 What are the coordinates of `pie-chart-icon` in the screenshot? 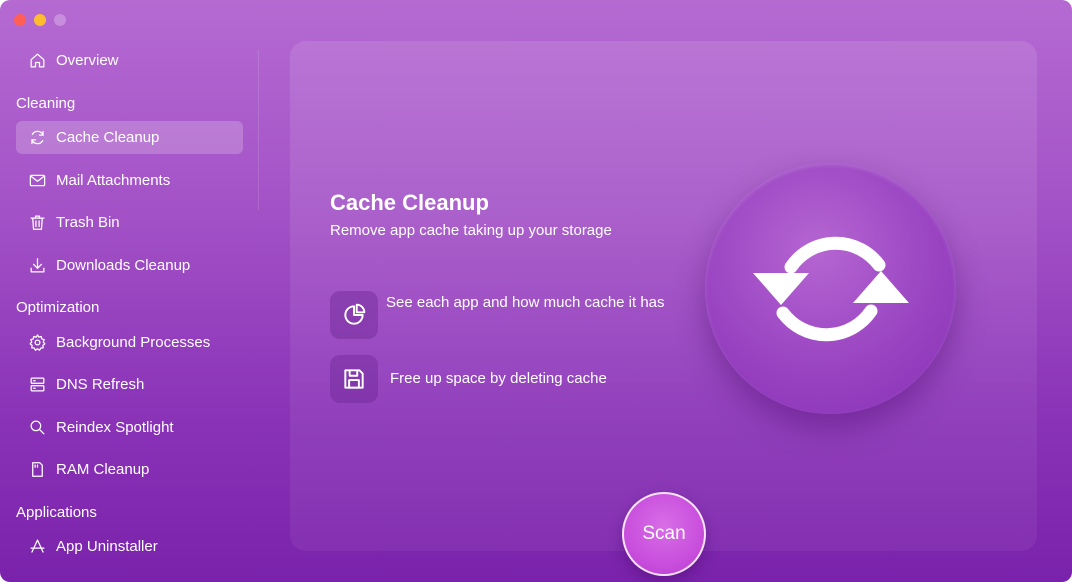 It's located at (354, 315).